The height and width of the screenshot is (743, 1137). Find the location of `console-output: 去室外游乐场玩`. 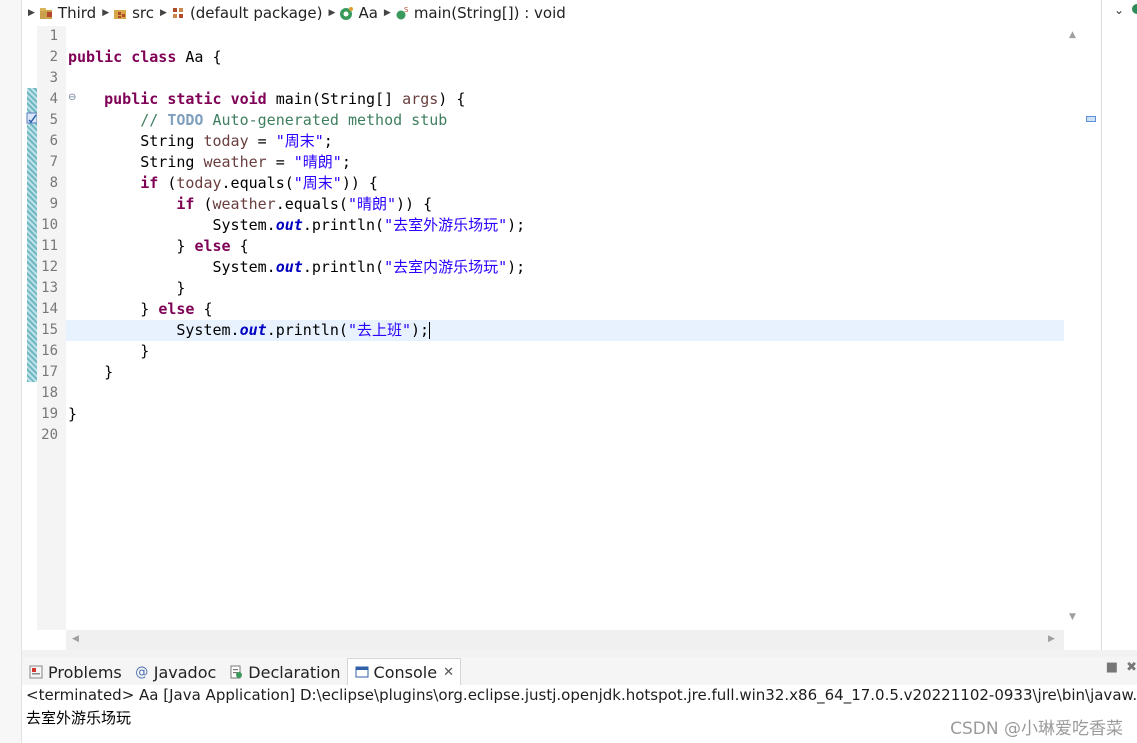

console-output: 去室外游乐场玩 is located at coordinates (79, 718).